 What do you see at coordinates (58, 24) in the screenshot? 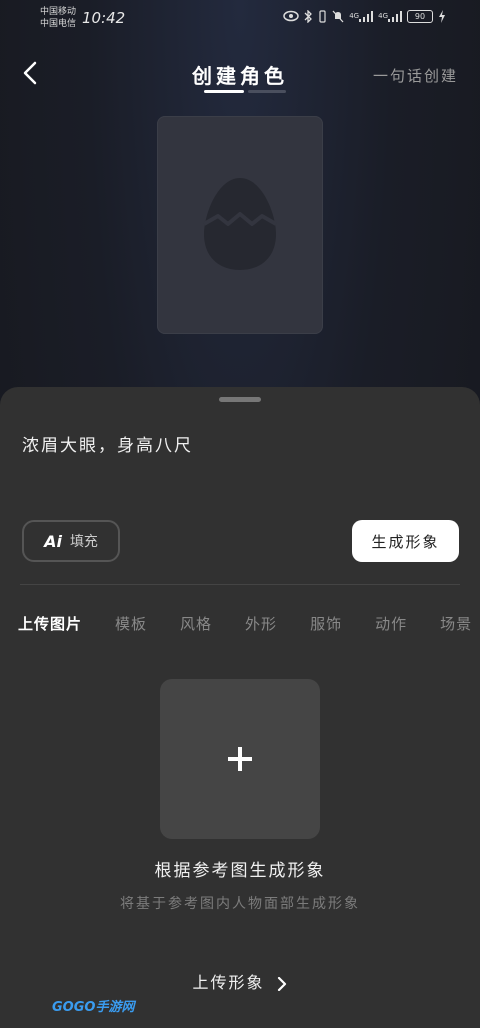
I see `carrier-2: 中国电信` at bounding box center [58, 24].